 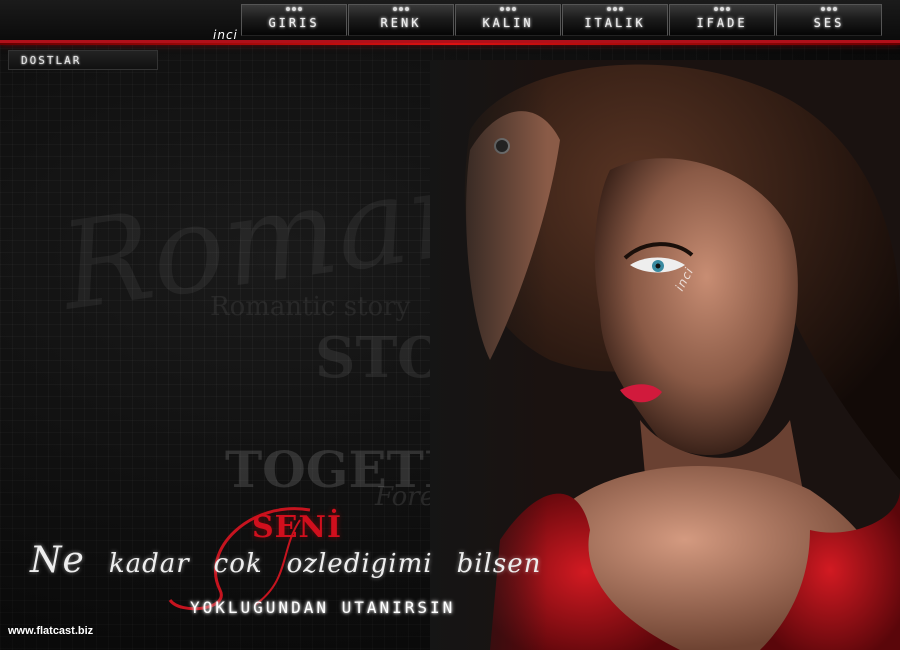 I want to click on nav-button-renk: RENK, so click(x=401, y=20).